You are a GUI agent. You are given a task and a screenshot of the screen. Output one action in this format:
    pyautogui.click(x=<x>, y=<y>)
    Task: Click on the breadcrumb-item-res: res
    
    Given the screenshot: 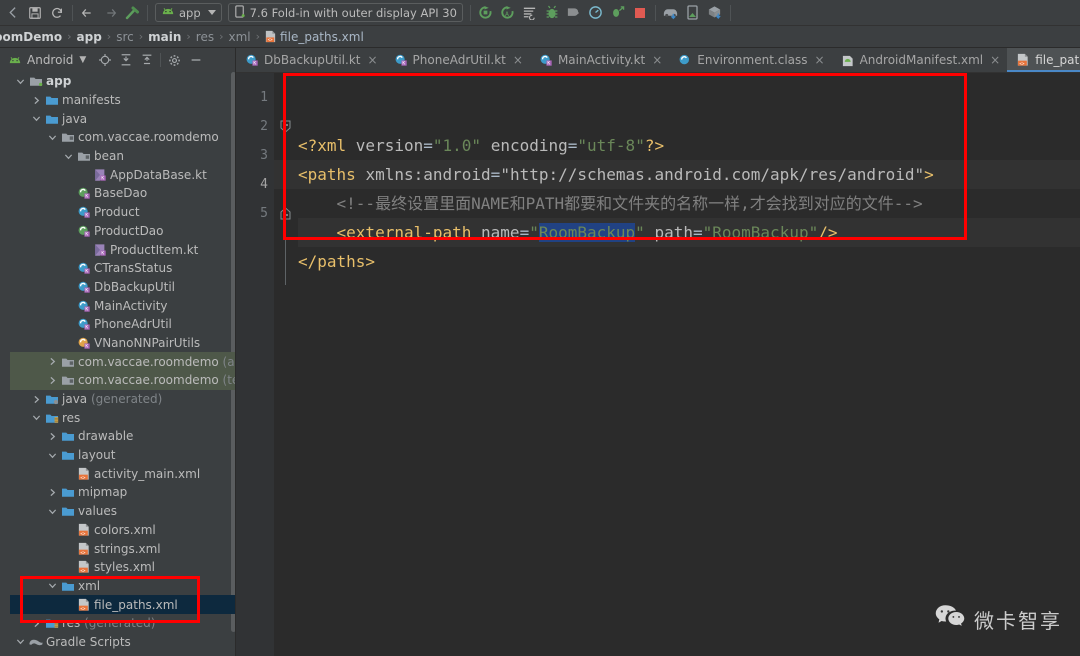 What is the action you would take?
    pyautogui.click(x=205, y=37)
    